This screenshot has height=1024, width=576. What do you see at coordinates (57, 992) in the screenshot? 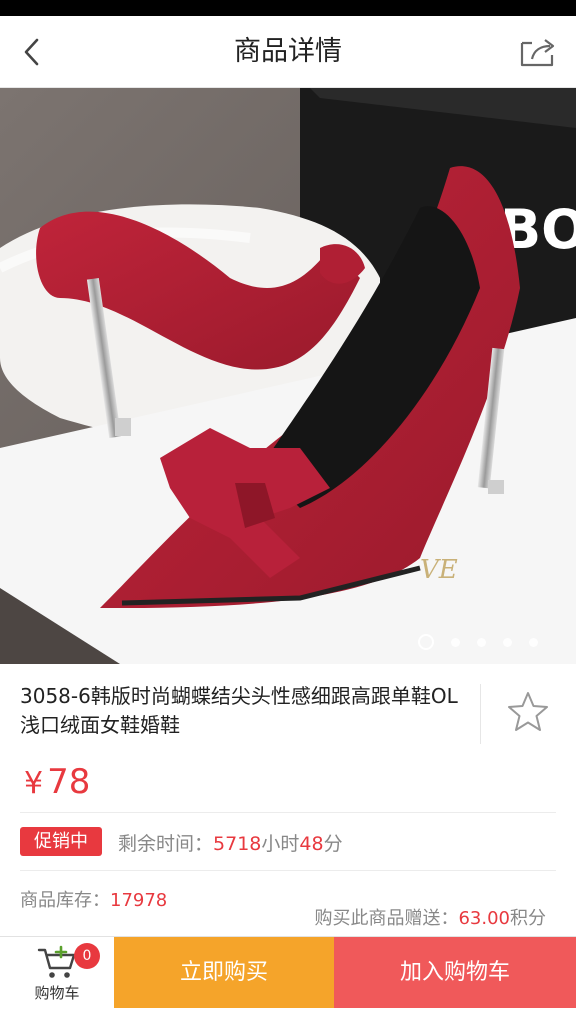
I see `cart-label: 购物车` at bounding box center [57, 992].